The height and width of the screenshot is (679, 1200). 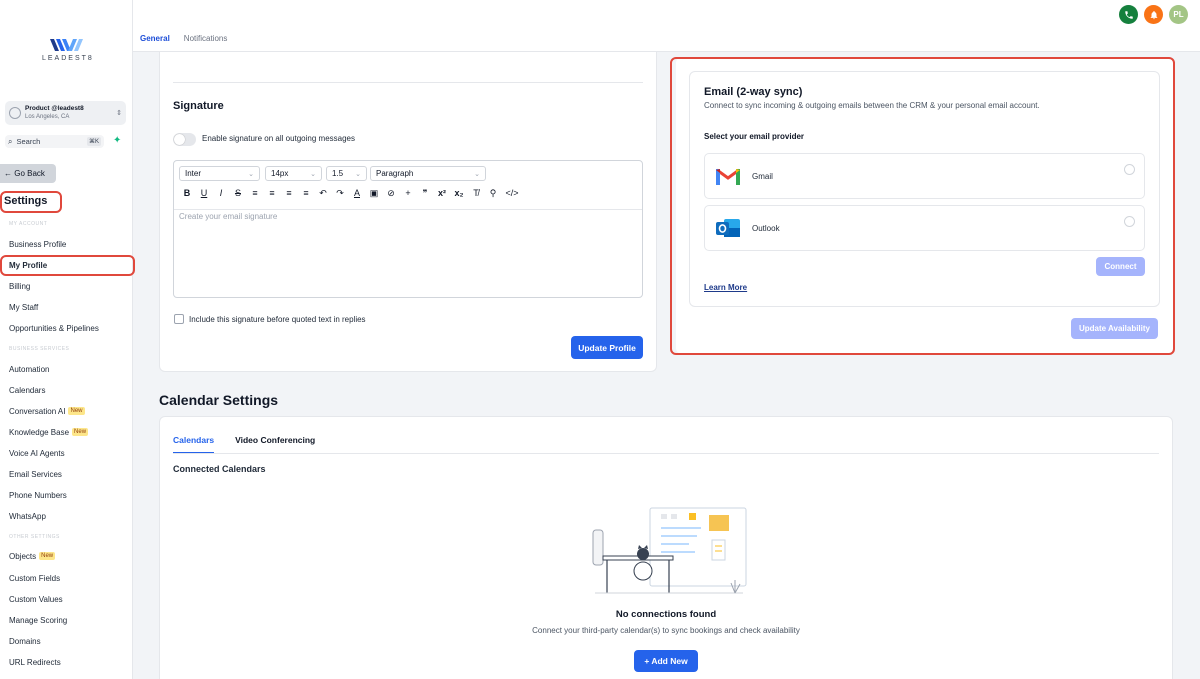 What do you see at coordinates (23, 556) in the screenshot?
I see `objects-label: Objects` at bounding box center [23, 556].